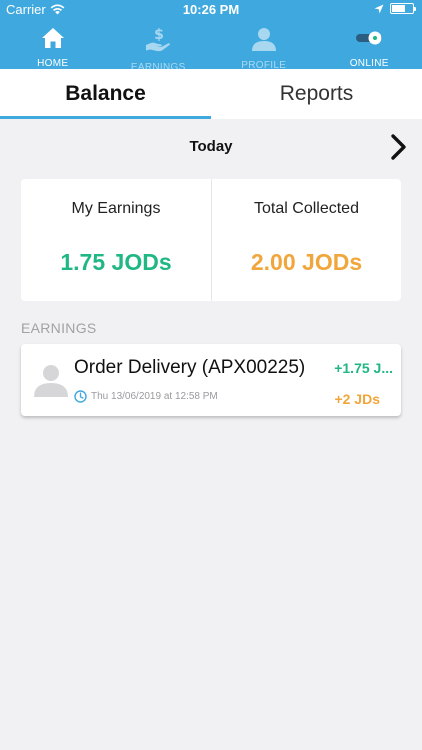 This screenshot has width=422, height=750. I want to click on status-bar: Carrier 10:26 PM, so click(211, 10).